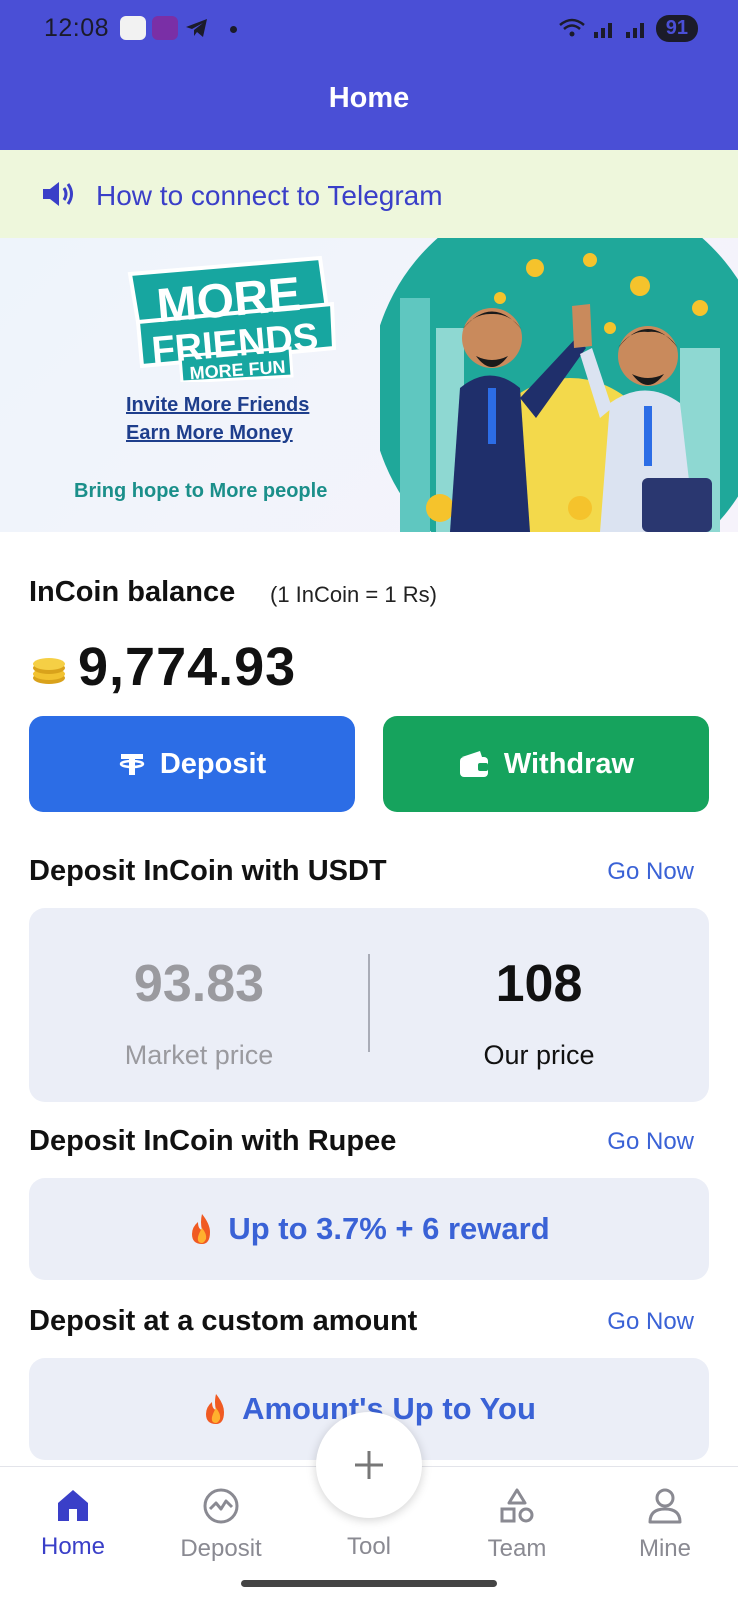  I want to click on nav-label-mine: Mine, so click(665, 1548).